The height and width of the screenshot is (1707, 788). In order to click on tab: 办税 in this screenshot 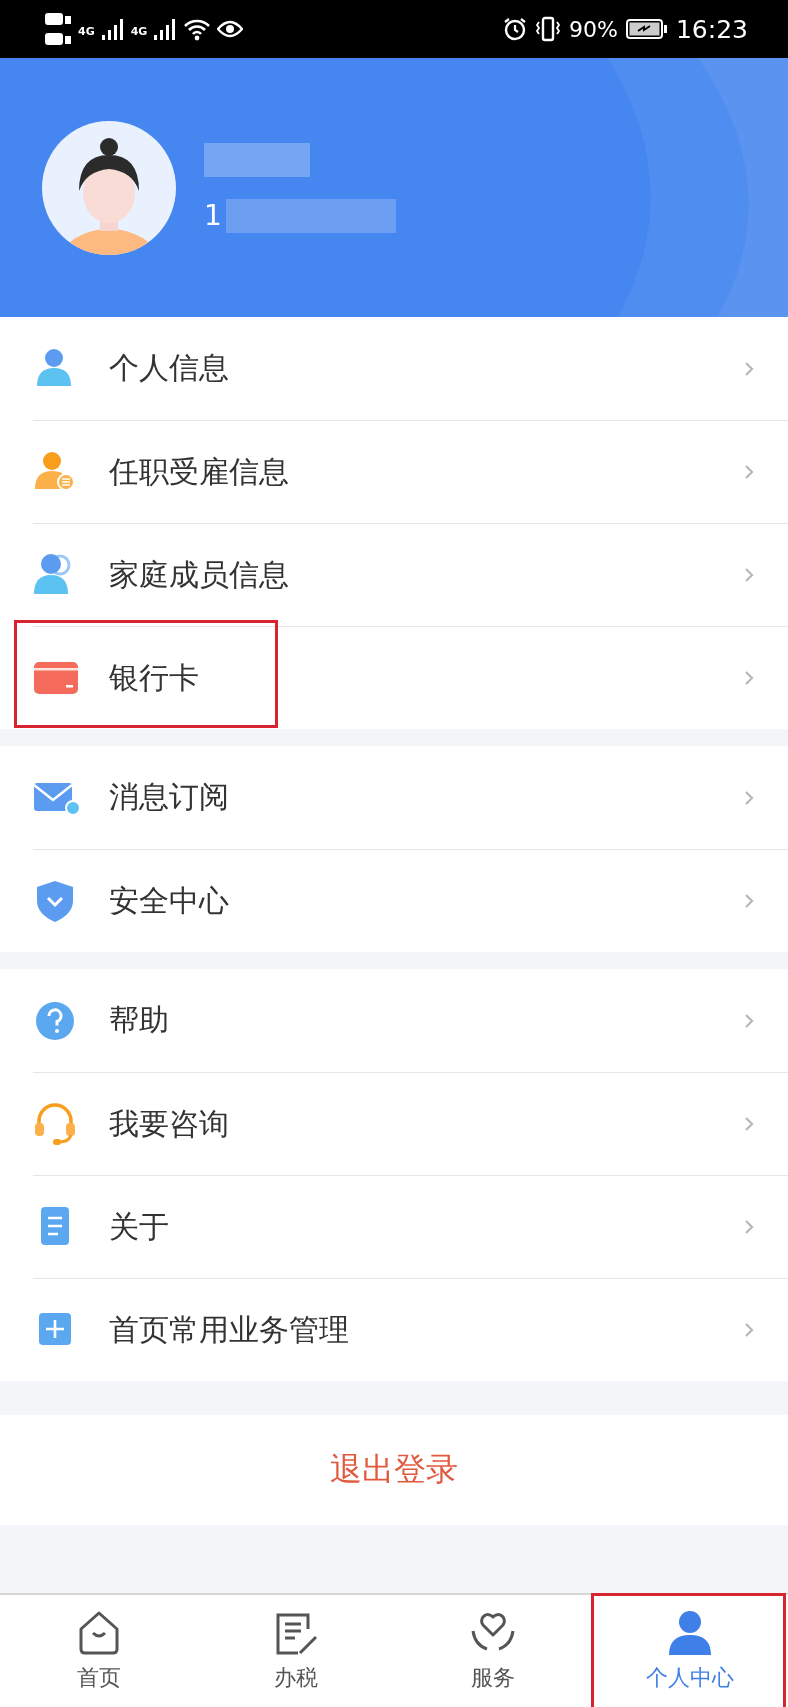, I will do `click(295, 1651)`.